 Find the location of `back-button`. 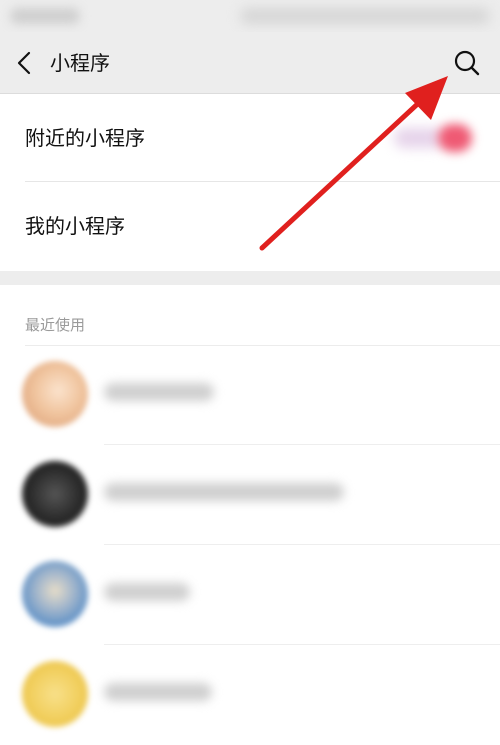

back-button is located at coordinates (25, 63).